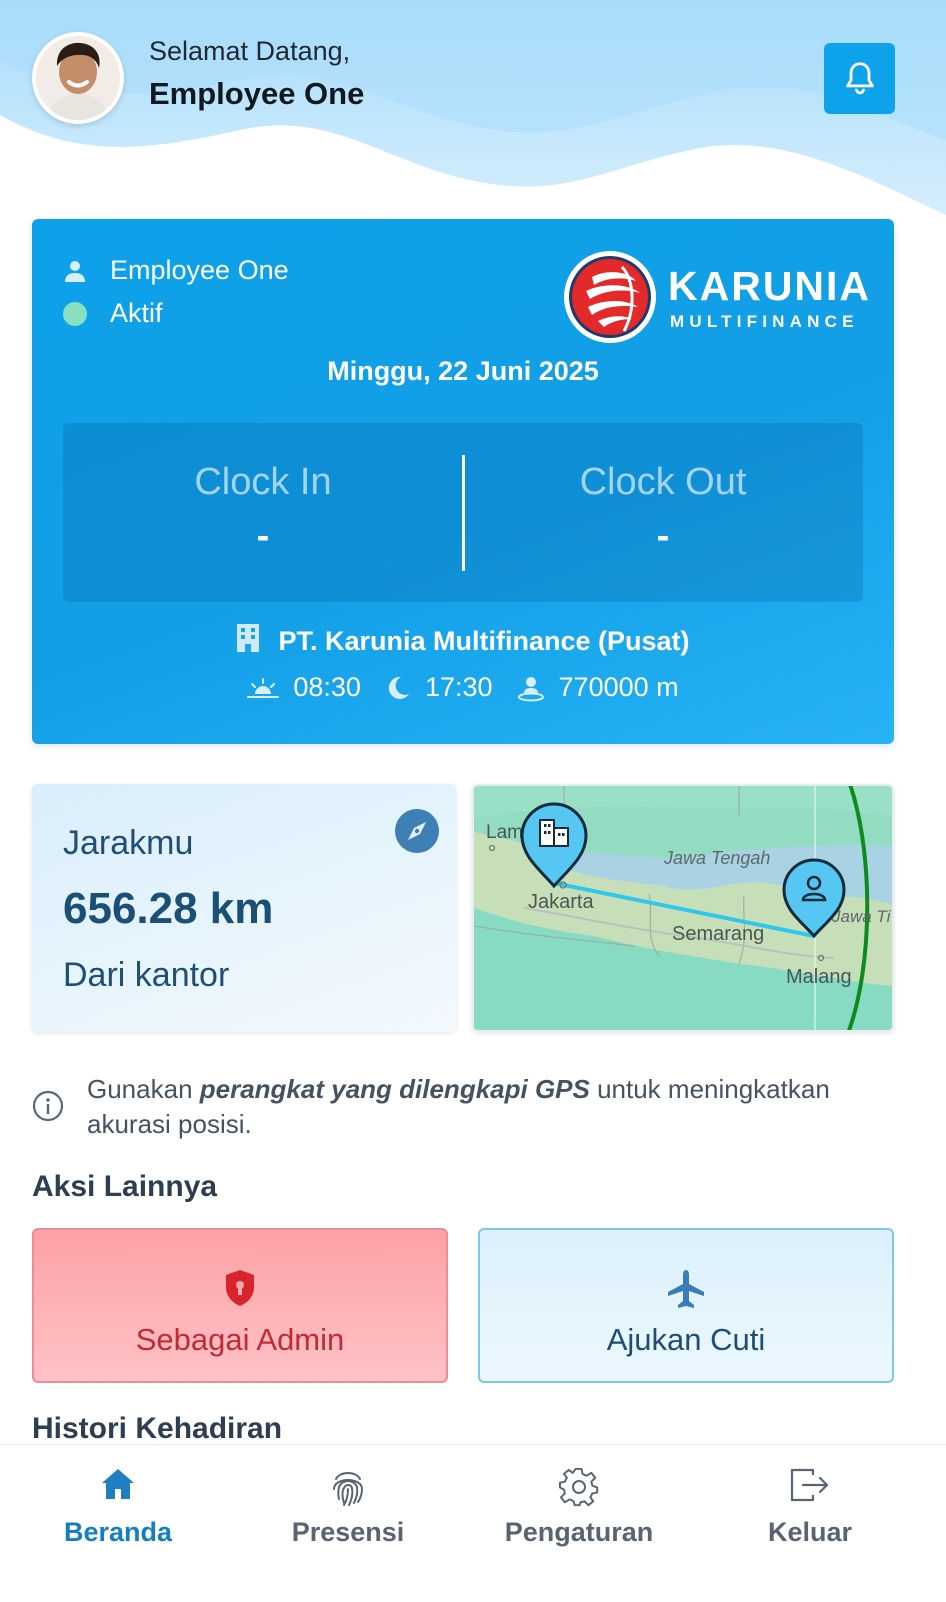  What do you see at coordinates (263, 687) in the screenshot?
I see `sunrise-icon` at bounding box center [263, 687].